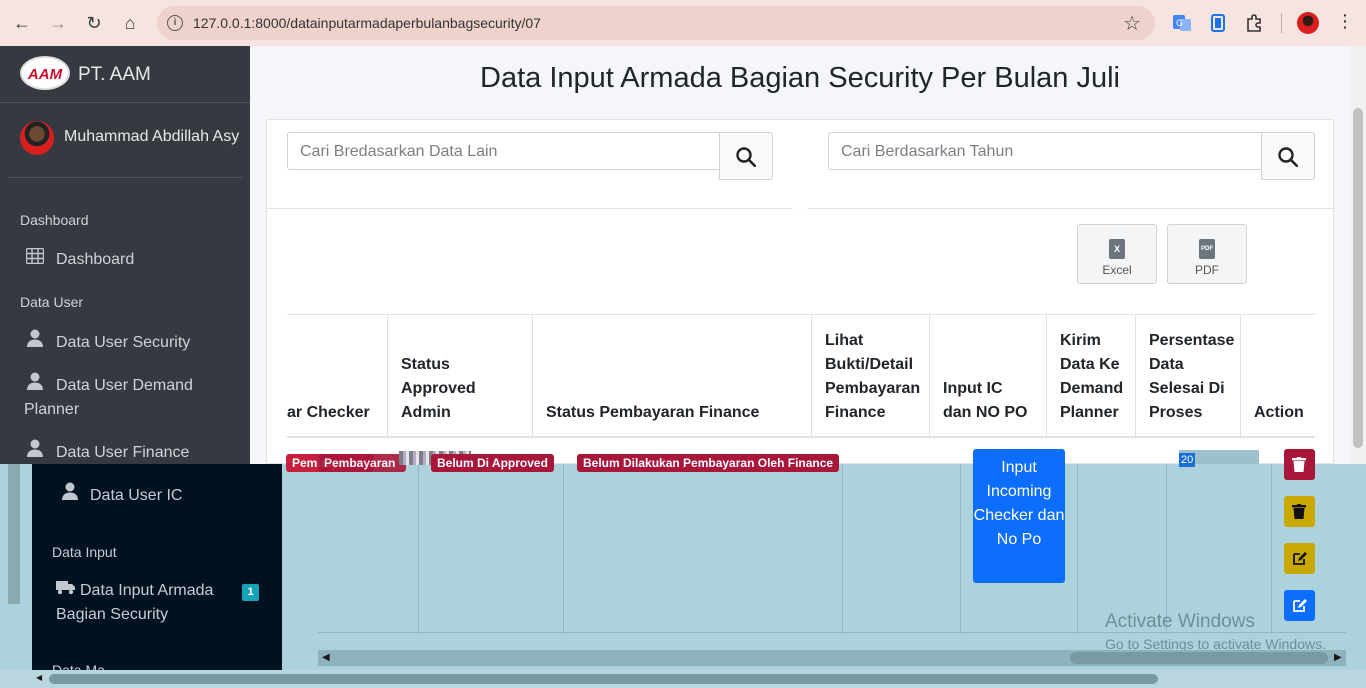 The width and height of the screenshot is (1366, 688). What do you see at coordinates (671, 376) in the screenshot?
I see `column-header-payment-finance: Status Pembayaran Finance` at bounding box center [671, 376].